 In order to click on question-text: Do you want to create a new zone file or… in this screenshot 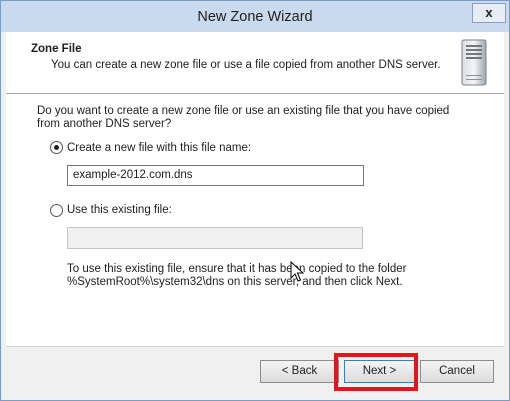, I will do `click(243, 117)`.